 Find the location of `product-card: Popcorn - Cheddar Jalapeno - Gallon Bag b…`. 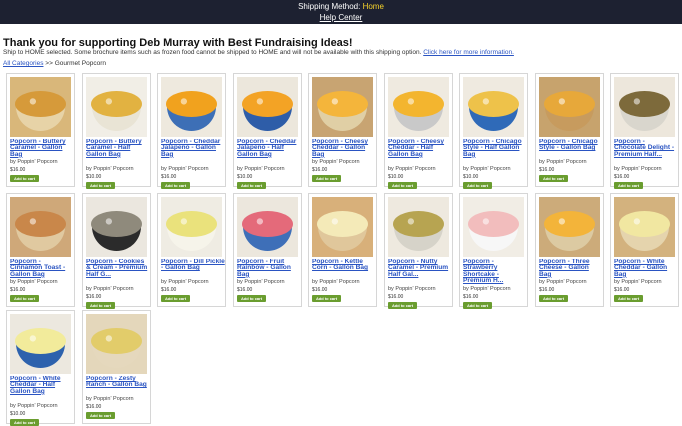

product-card: Popcorn - Cheddar Jalapeno - Gallon Bag b… is located at coordinates (191, 131).